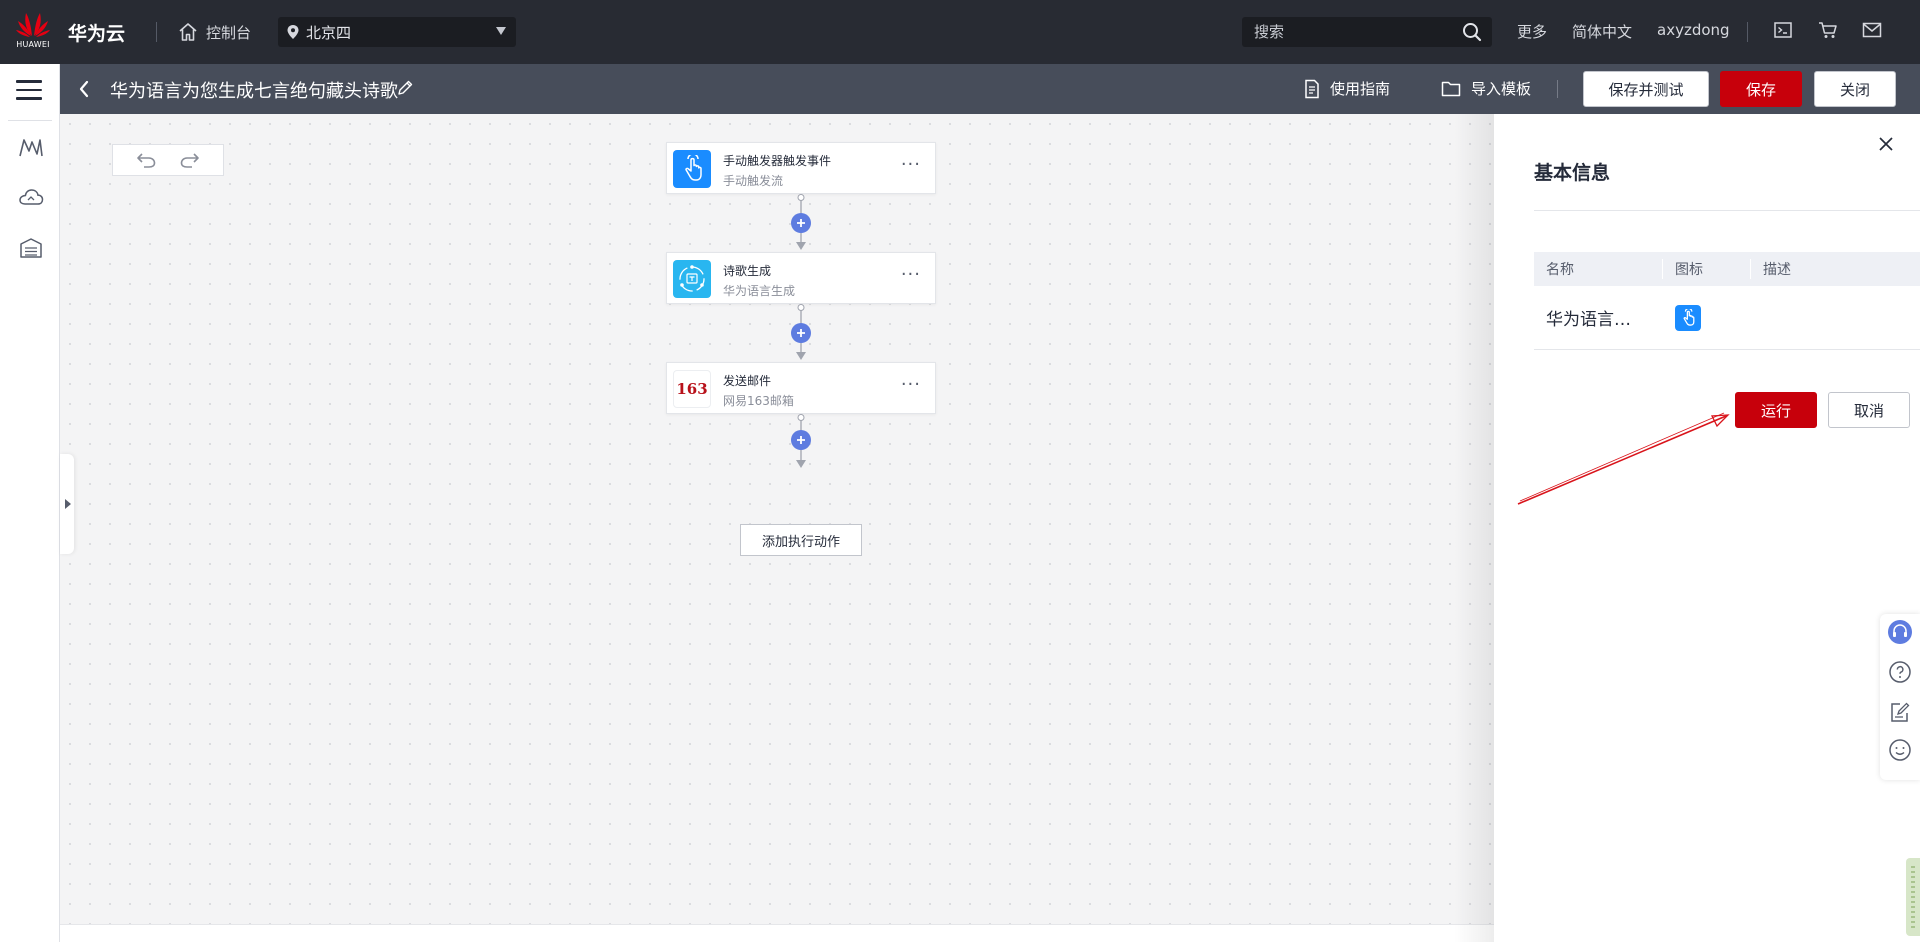 This screenshot has width=1920, height=942. I want to click on customer-service-icon, so click(1900, 632).